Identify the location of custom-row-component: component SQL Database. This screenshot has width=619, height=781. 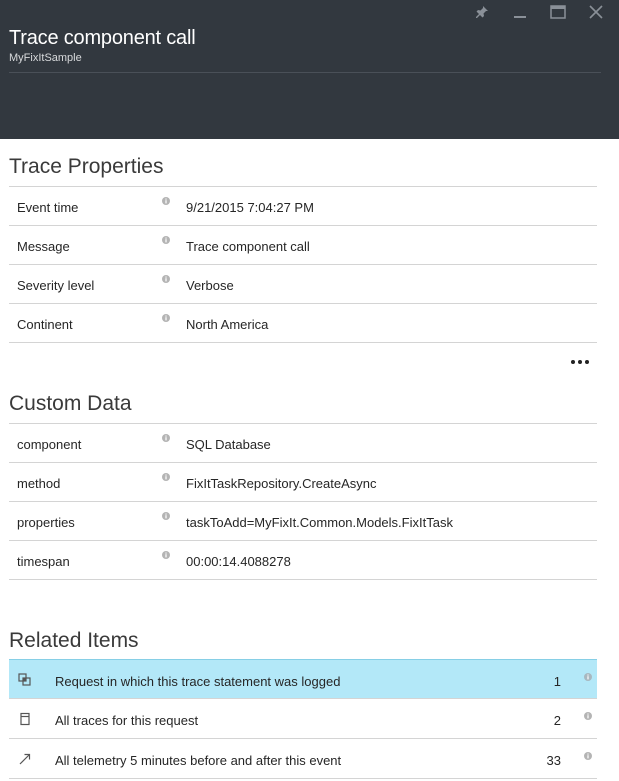
(303, 442).